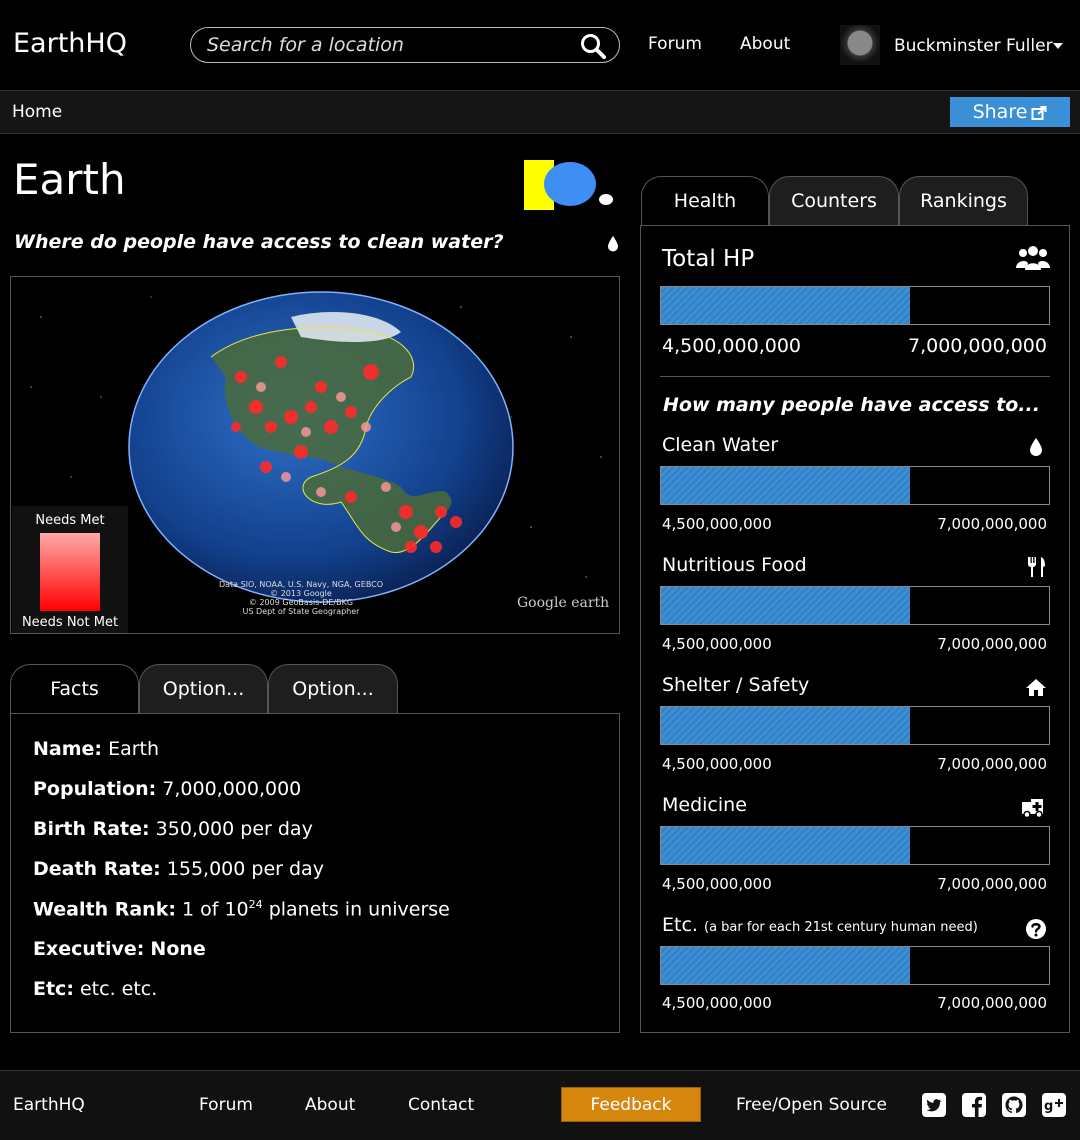  What do you see at coordinates (441, 1105) in the screenshot?
I see `footer-contact-link: Contact` at bounding box center [441, 1105].